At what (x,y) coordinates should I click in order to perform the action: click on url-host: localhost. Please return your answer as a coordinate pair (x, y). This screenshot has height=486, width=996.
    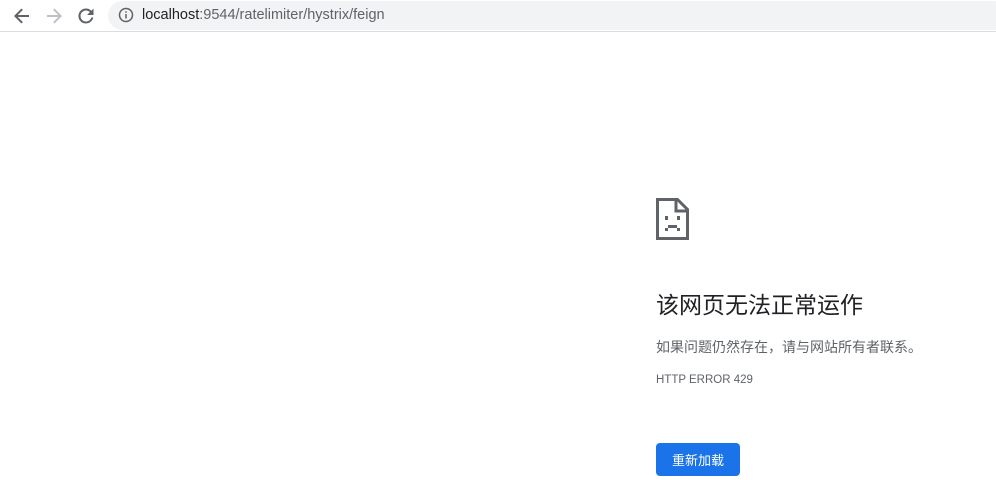
    Looking at the image, I should click on (171, 15).